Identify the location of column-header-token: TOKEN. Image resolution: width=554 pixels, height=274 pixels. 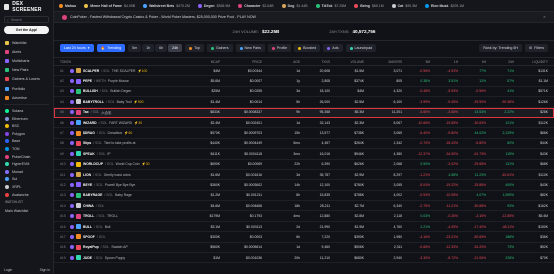
(124, 62).